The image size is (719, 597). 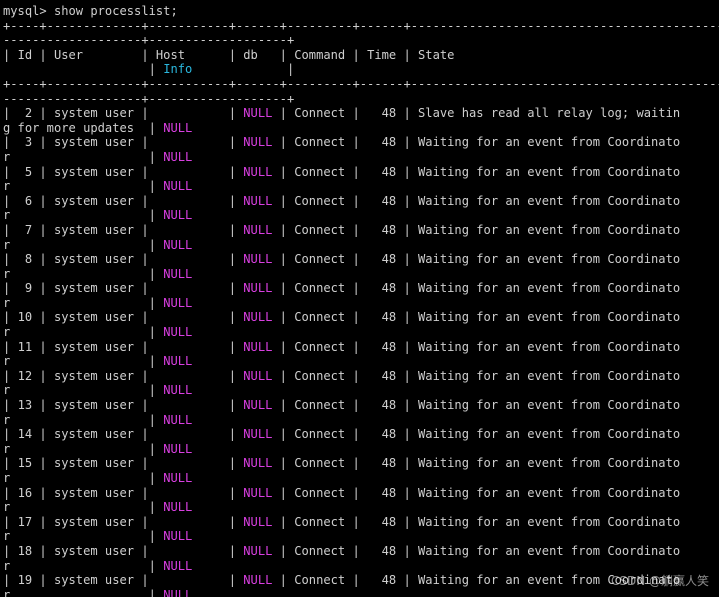 I want to click on row-id: 19, so click(x=25, y=580).